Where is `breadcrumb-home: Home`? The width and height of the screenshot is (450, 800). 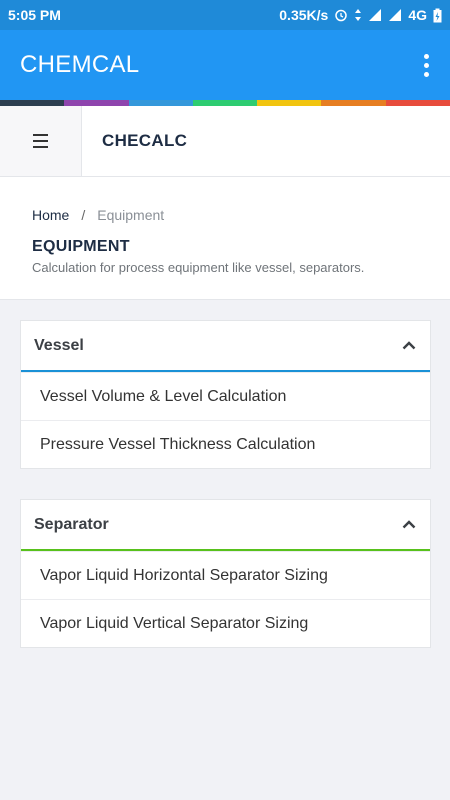
breadcrumb-home: Home is located at coordinates (50, 215).